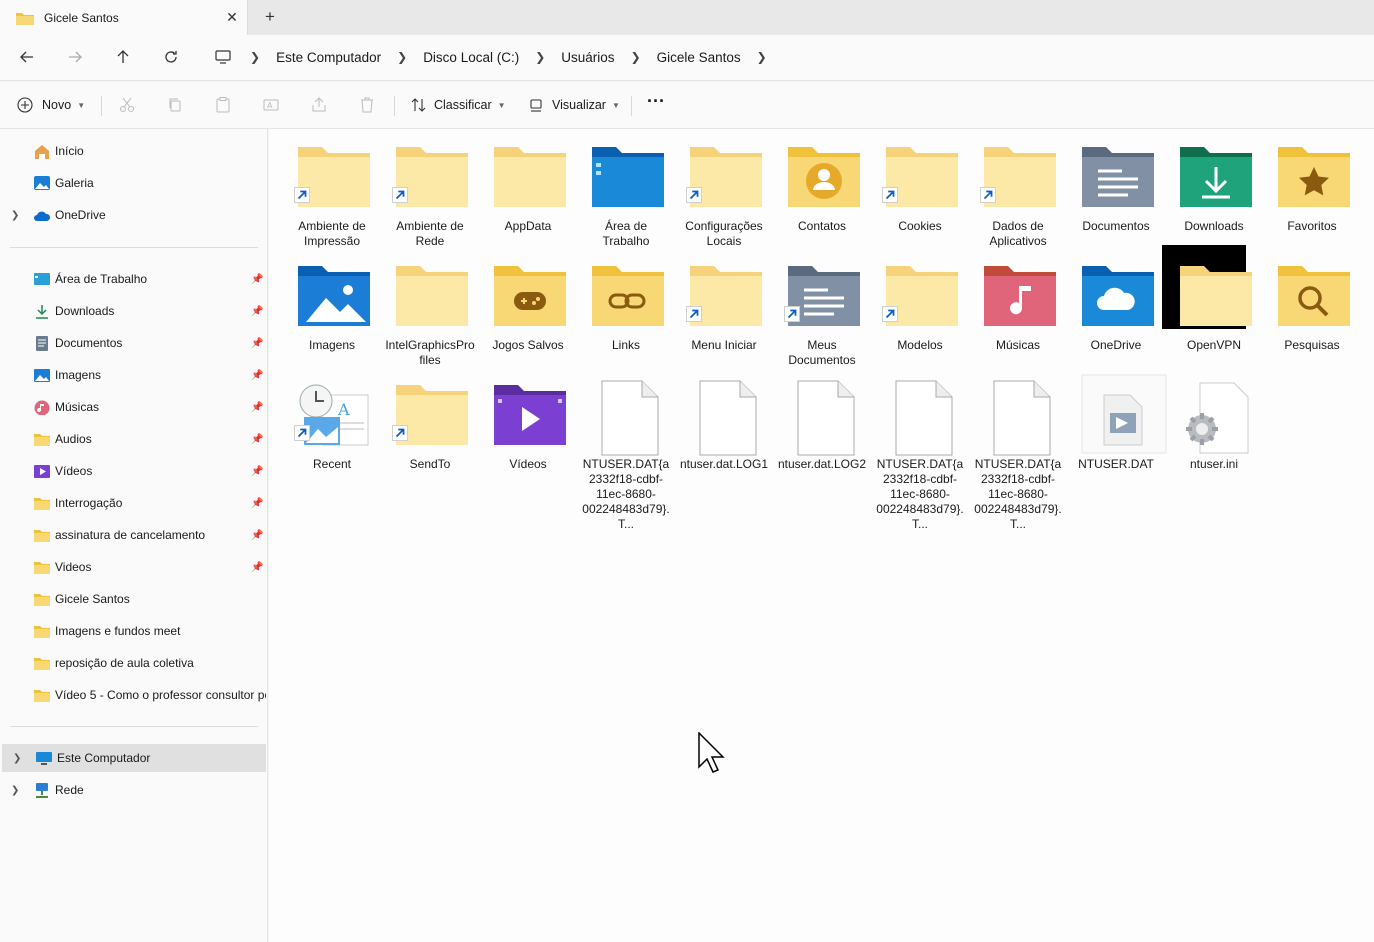 Image resolution: width=1374 pixels, height=942 pixels. Describe the element at coordinates (133, 375) in the screenshot. I see `sidebar-item-quick-access: Imagens 📌` at that location.